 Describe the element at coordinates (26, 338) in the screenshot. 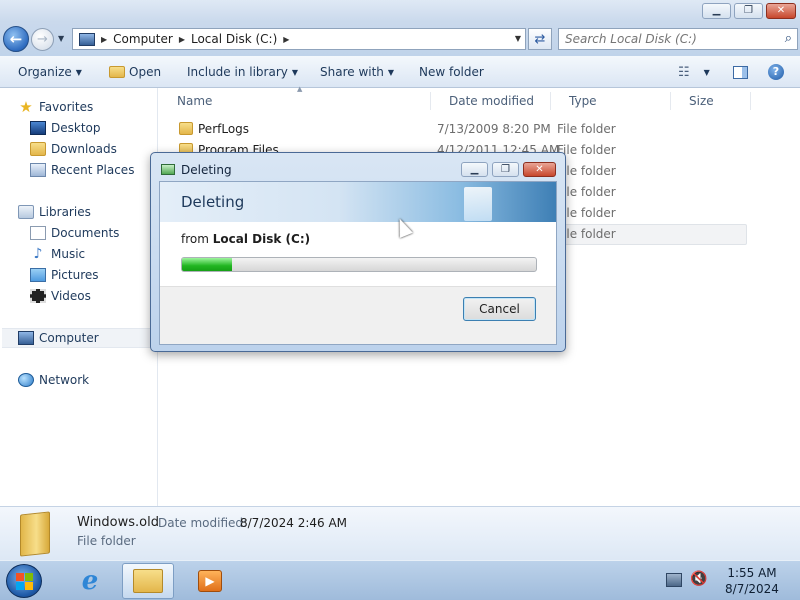

I see `computer-icon` at that location.